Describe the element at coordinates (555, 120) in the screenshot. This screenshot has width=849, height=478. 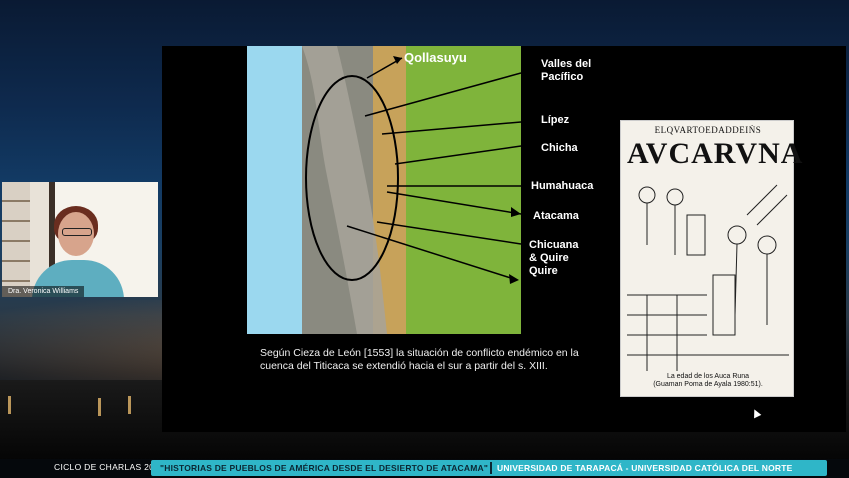
I see `region-label-lipez: Lípez` at that location.